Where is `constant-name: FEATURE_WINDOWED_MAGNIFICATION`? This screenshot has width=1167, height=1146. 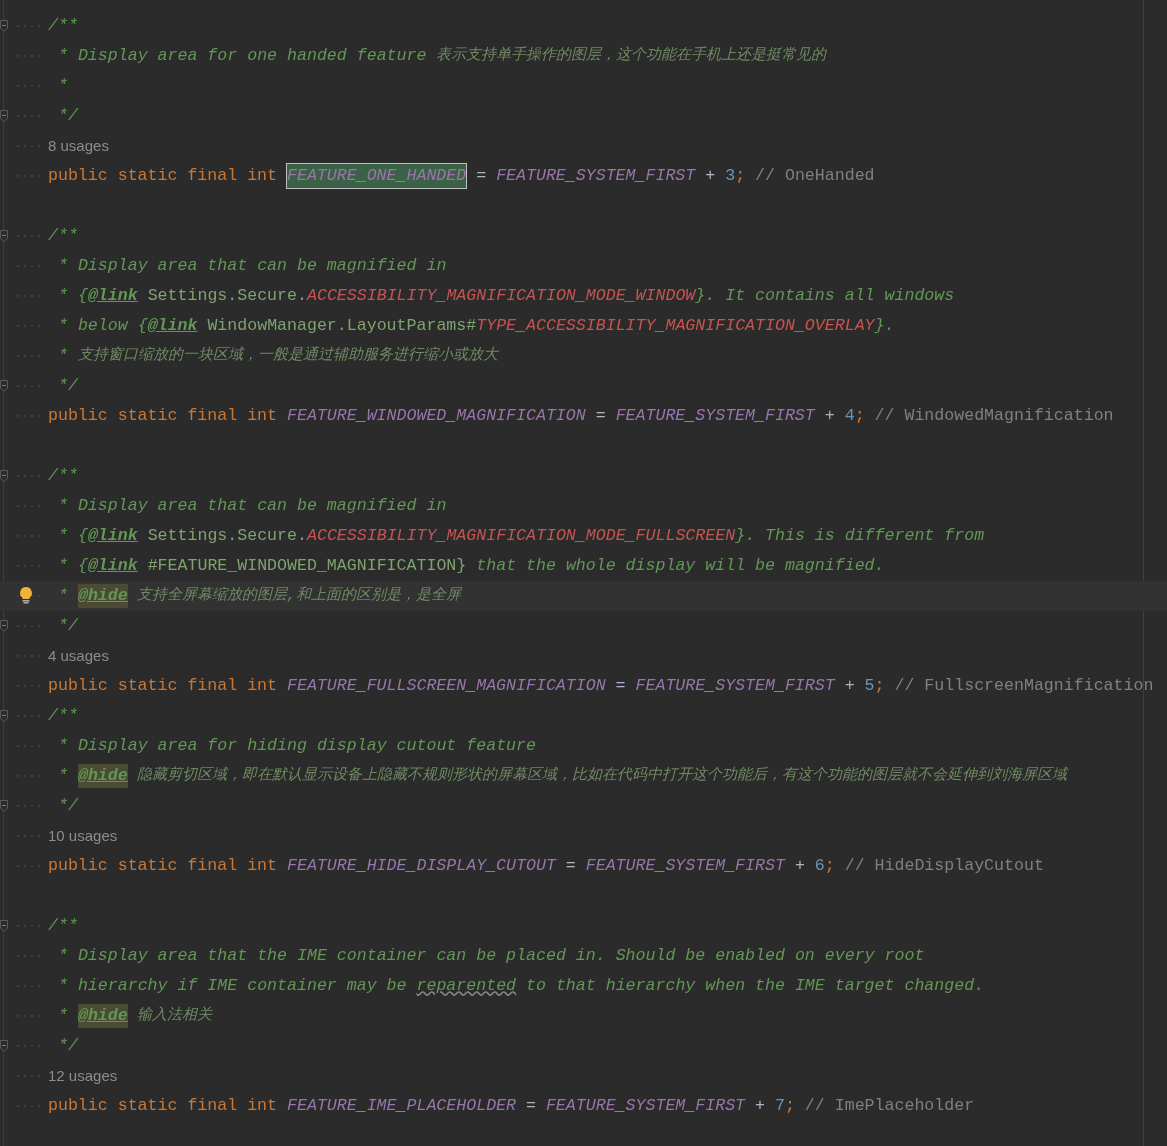 constant-name: FEATURE_WINDOWED_MAGNIFICATION is located at coordinates (436, 415).